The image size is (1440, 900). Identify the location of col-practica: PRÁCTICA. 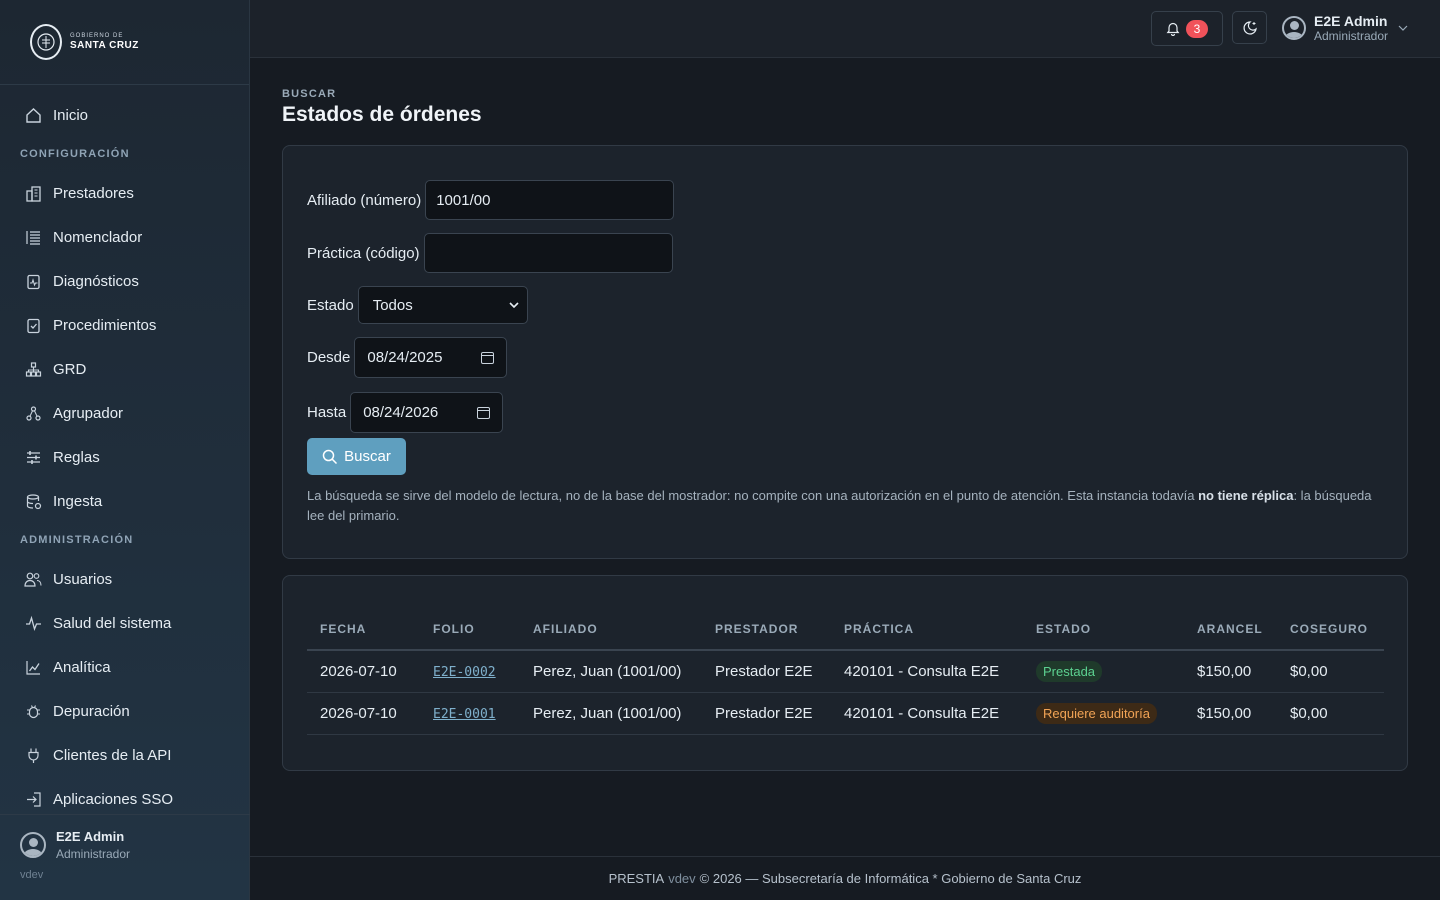
(927, 629).